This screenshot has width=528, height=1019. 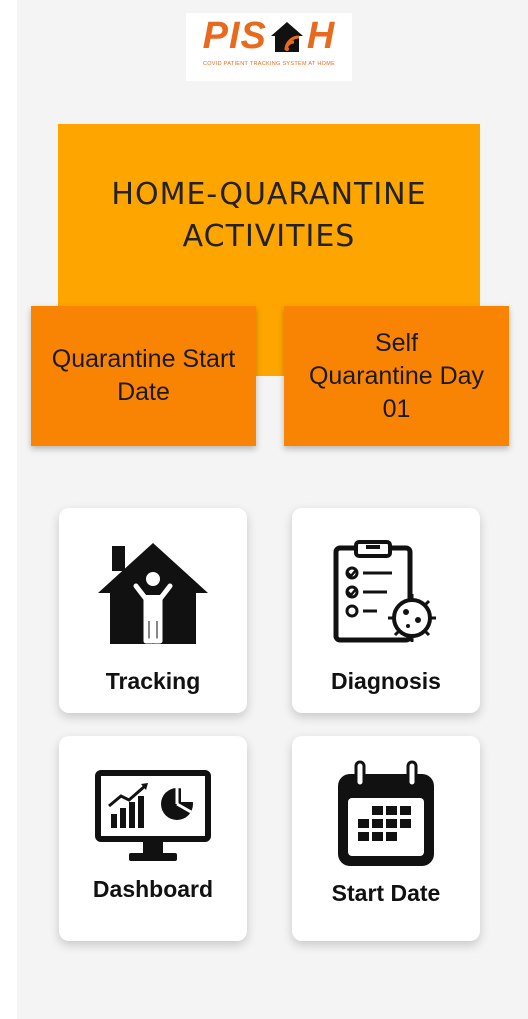 What do you see at coordinates (386, 893) in the screenshot?
I see `start-date-label: Start Date` at bounding box center [386, 893].